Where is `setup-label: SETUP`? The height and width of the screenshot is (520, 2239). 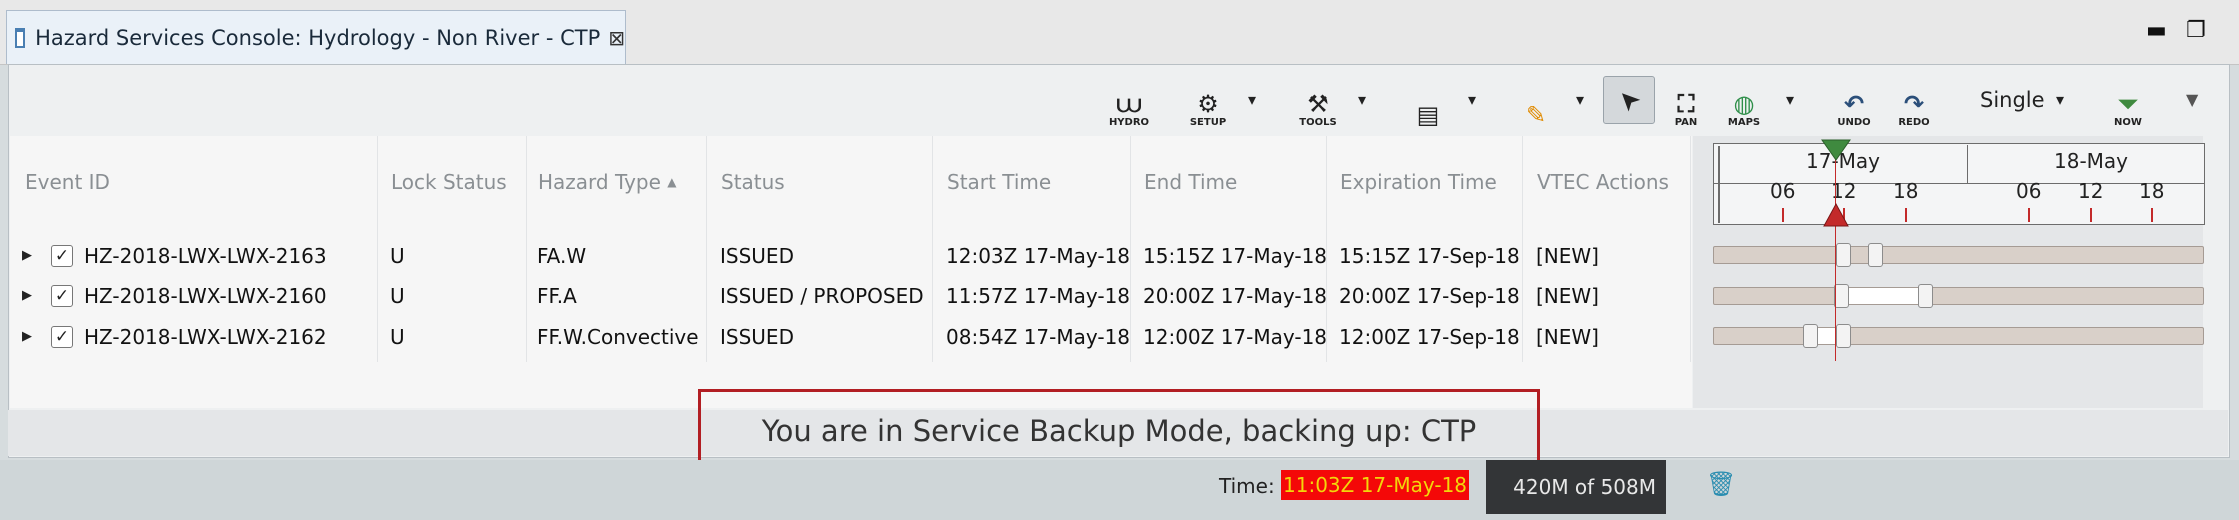 setup-label: SETUP is located at coordinates (1208, 122).